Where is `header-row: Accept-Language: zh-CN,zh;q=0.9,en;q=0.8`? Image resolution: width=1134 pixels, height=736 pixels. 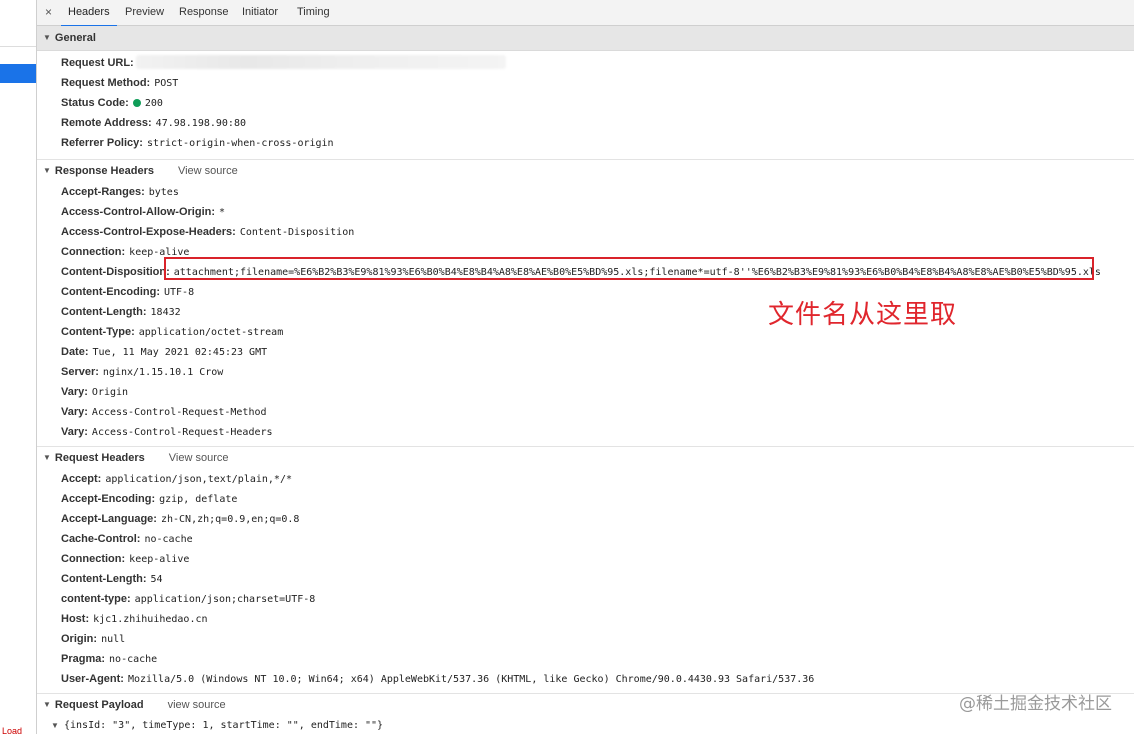 header-row: Accept-Language: zh-CN,zh;q=0.9,en;q=0.8 is located at coordinates (585, 519).